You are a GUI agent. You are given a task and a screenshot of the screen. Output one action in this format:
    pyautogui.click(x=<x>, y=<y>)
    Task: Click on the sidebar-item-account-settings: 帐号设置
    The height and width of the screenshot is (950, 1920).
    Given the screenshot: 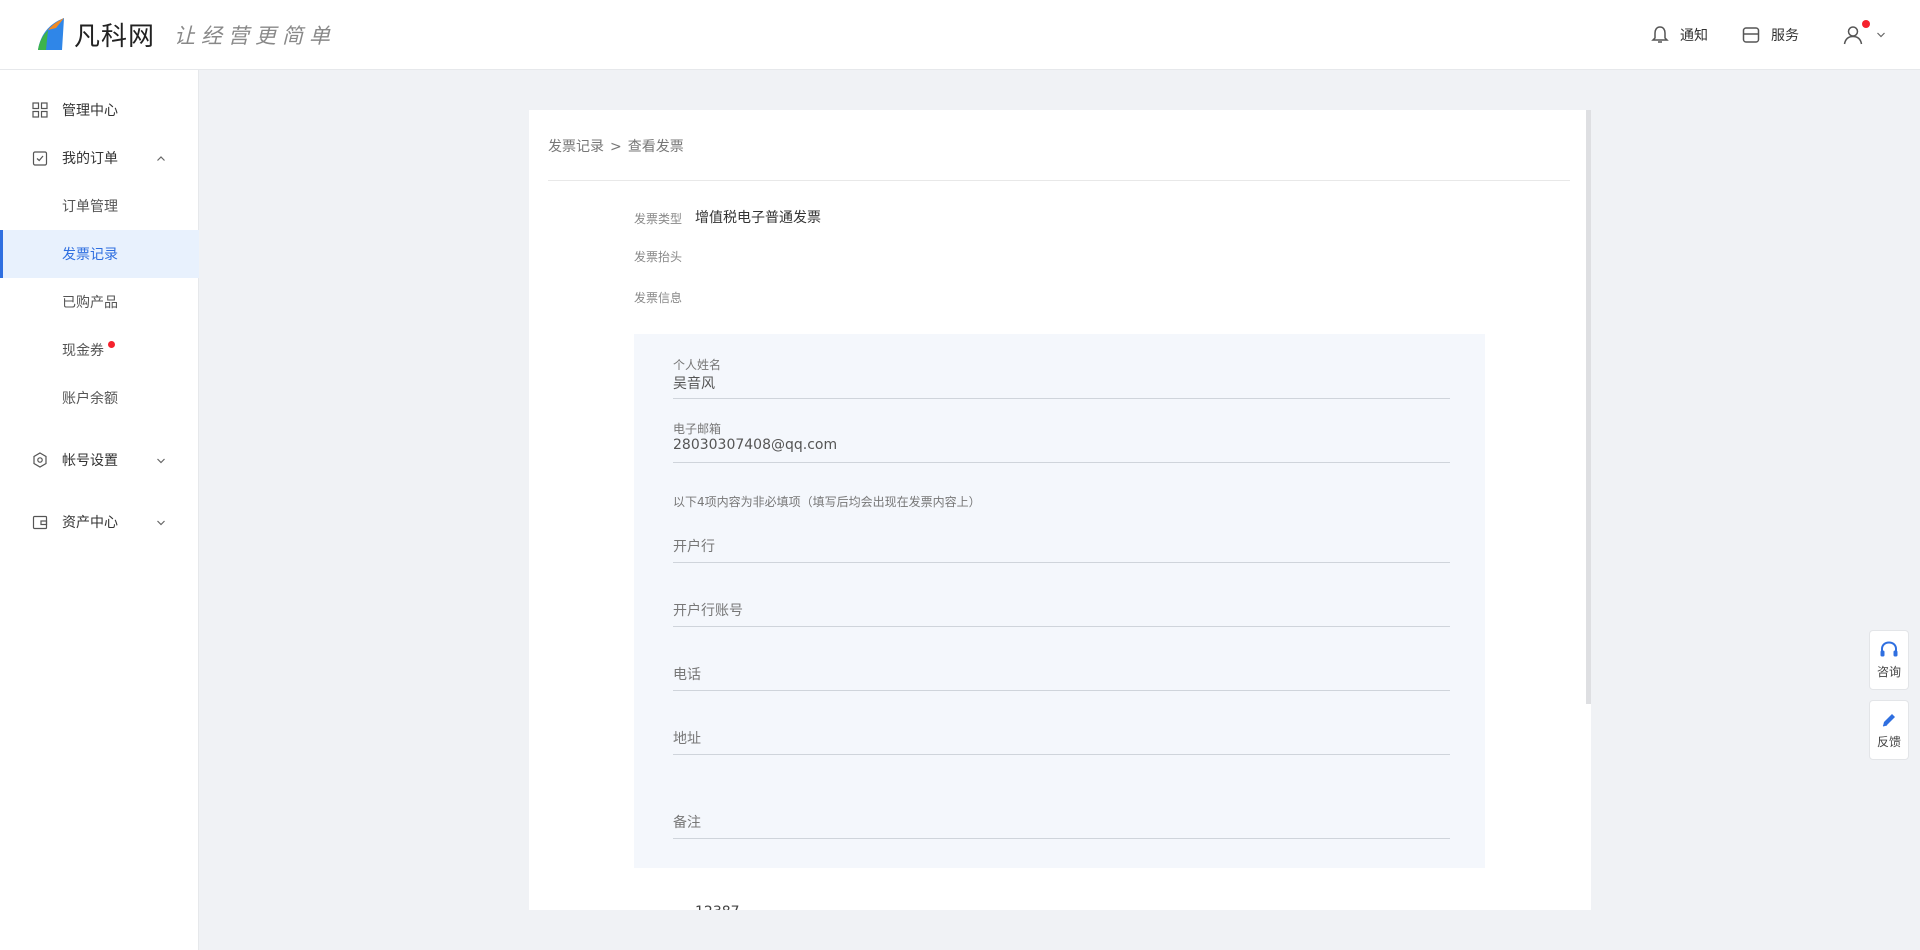 What is the action you would take?
    pyautogui.click(x=99, y=460)
    